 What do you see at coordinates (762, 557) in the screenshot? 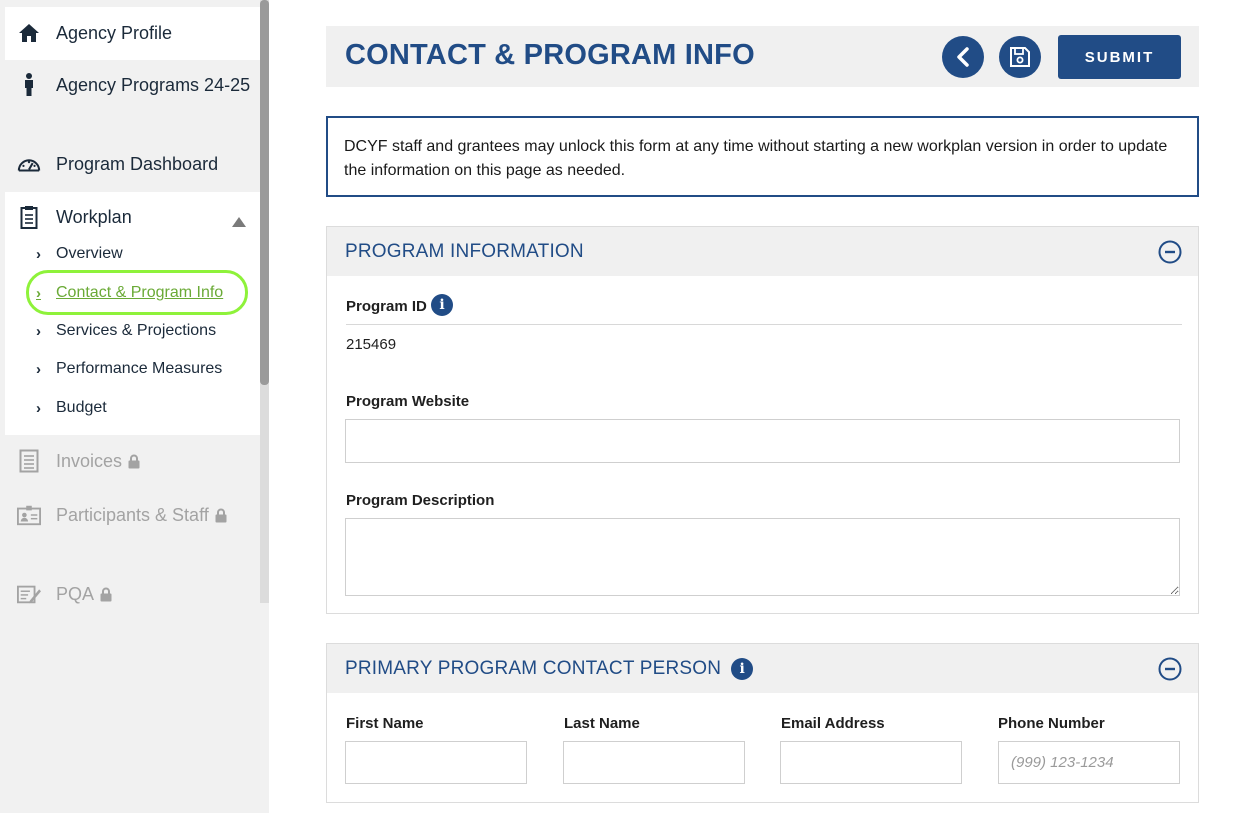
I see `program-description-textarea` at bounding box center [762, 557].